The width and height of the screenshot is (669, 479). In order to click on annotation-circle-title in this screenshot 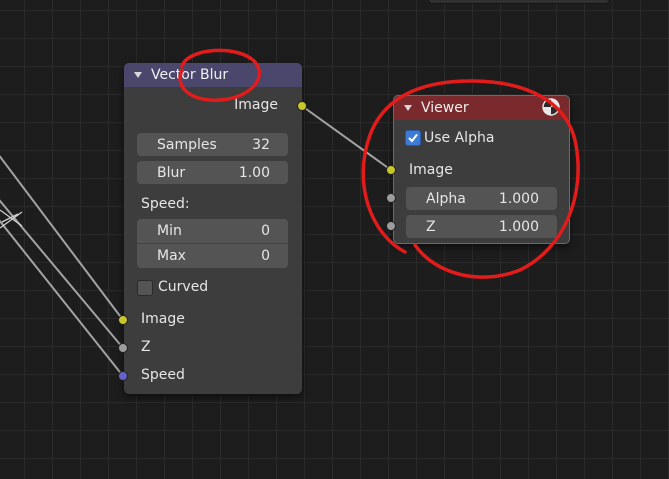, I will do `click(220, 75)`.